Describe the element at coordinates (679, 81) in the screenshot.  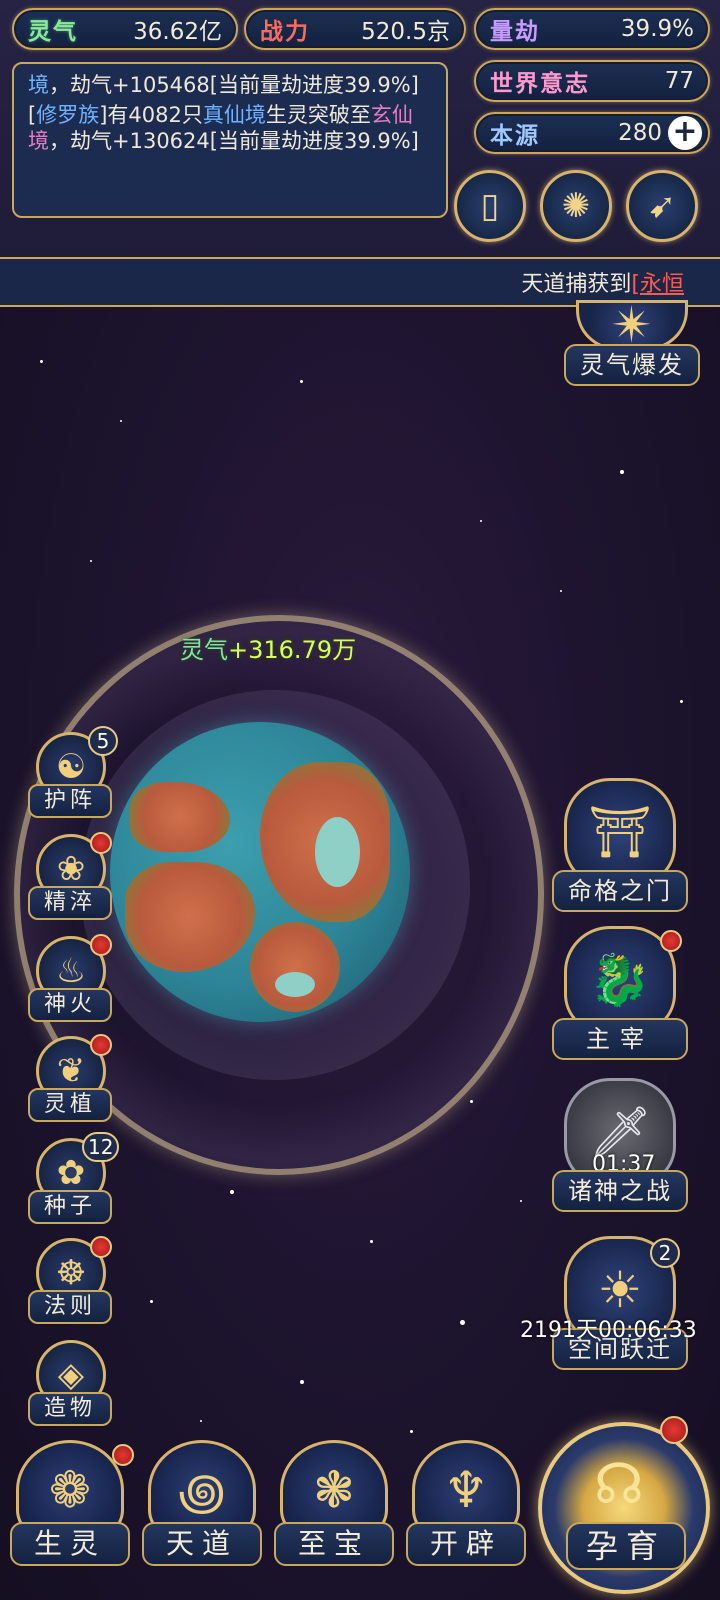
I see `shijie-yizhi-value: 77` at that location.